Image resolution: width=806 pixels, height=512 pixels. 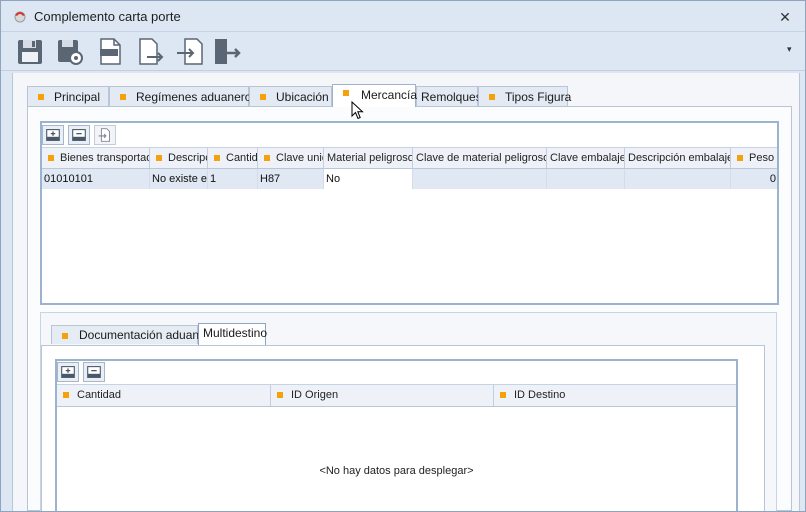 I want to click on tab-label: Tipos Figura, so click(x=538, y=97).